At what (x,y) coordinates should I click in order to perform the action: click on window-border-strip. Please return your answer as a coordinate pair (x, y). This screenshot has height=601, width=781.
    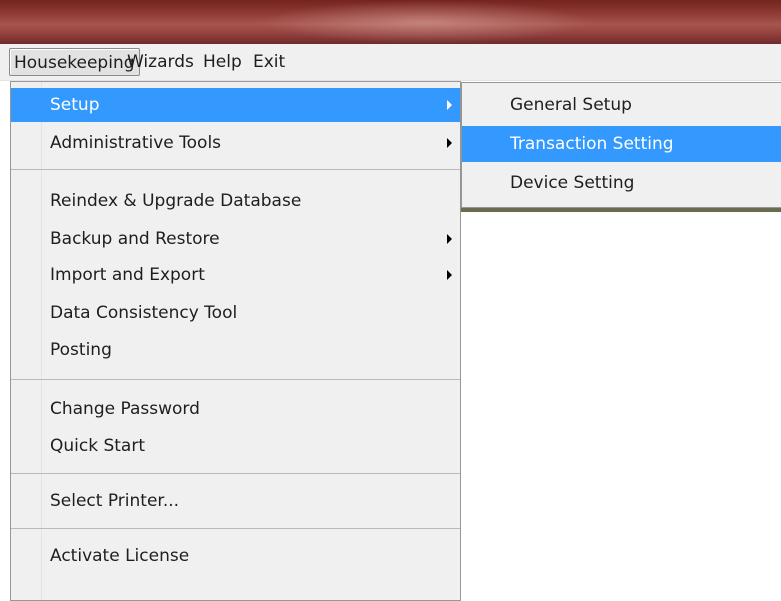
    Looking at the image, I should click on (621, 210).